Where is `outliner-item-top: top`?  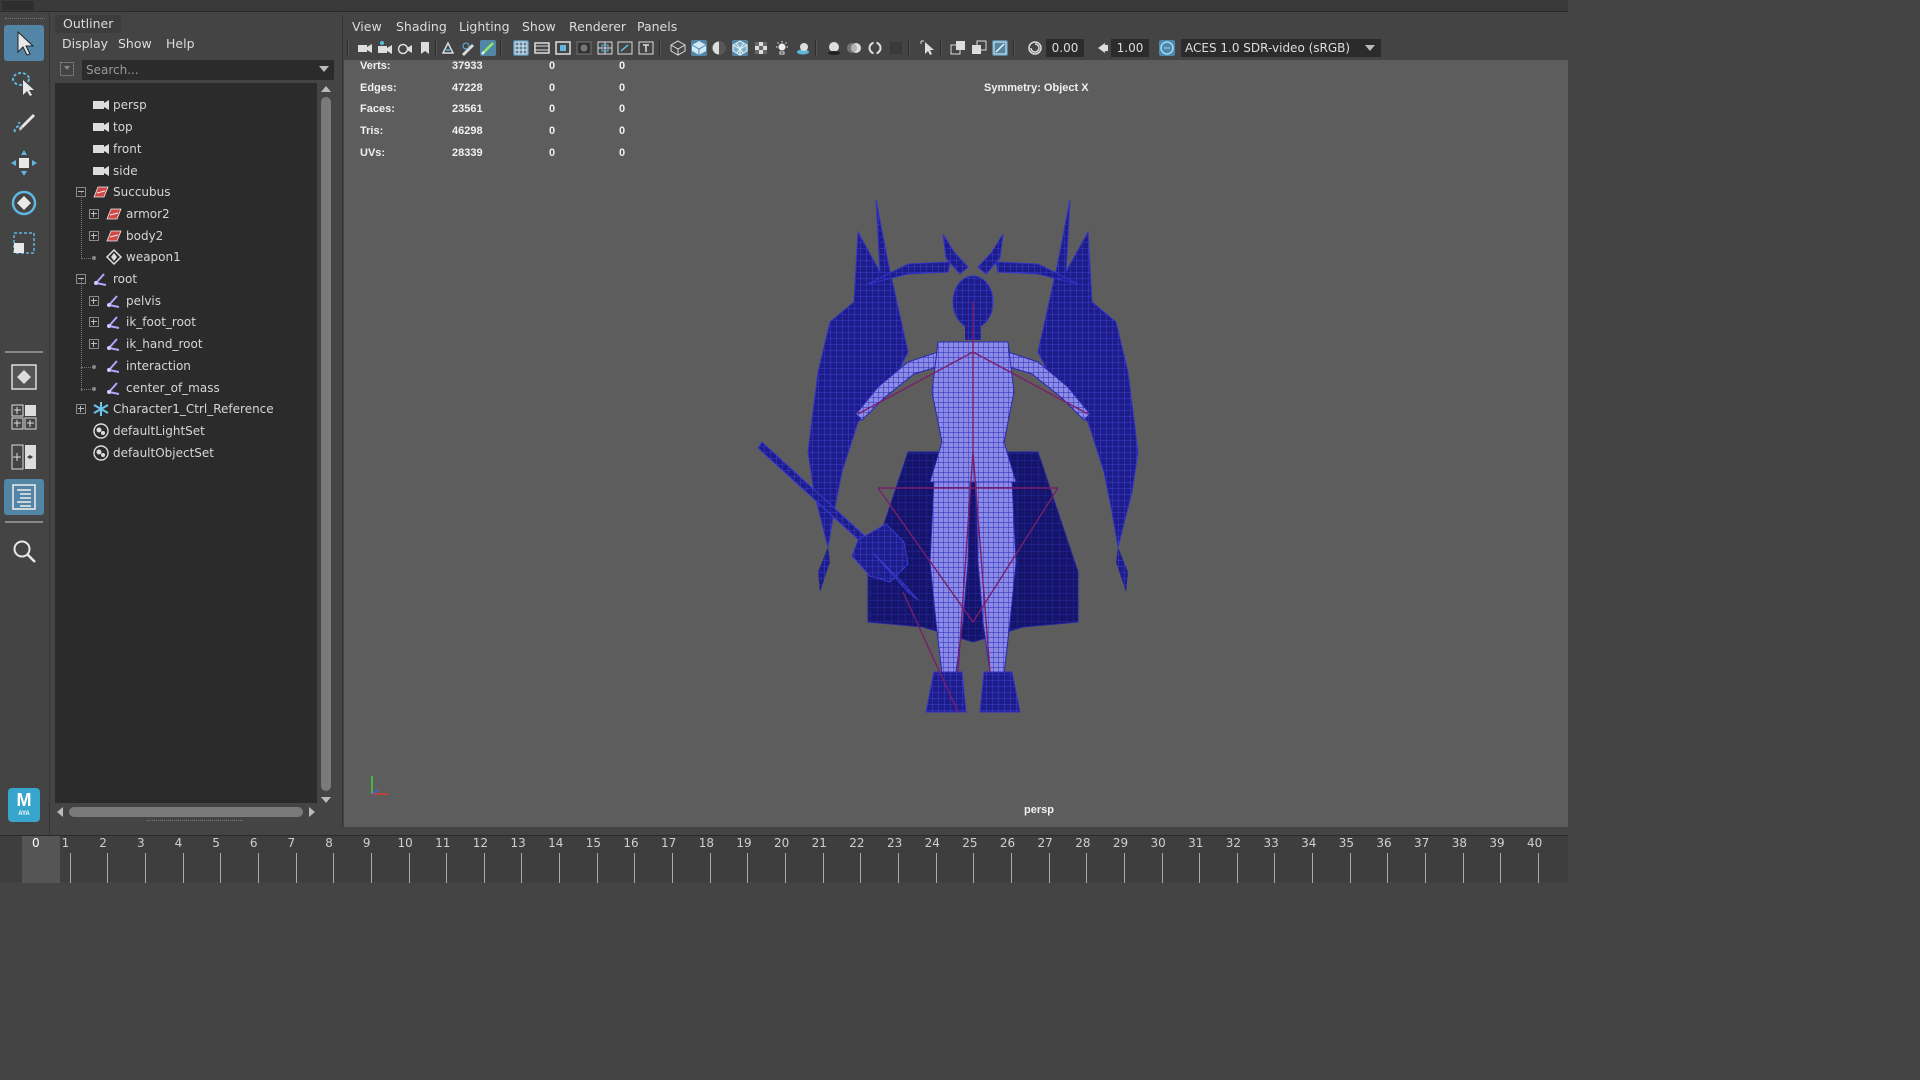
outliner-item-top: top is located at coordinates (186, 127).